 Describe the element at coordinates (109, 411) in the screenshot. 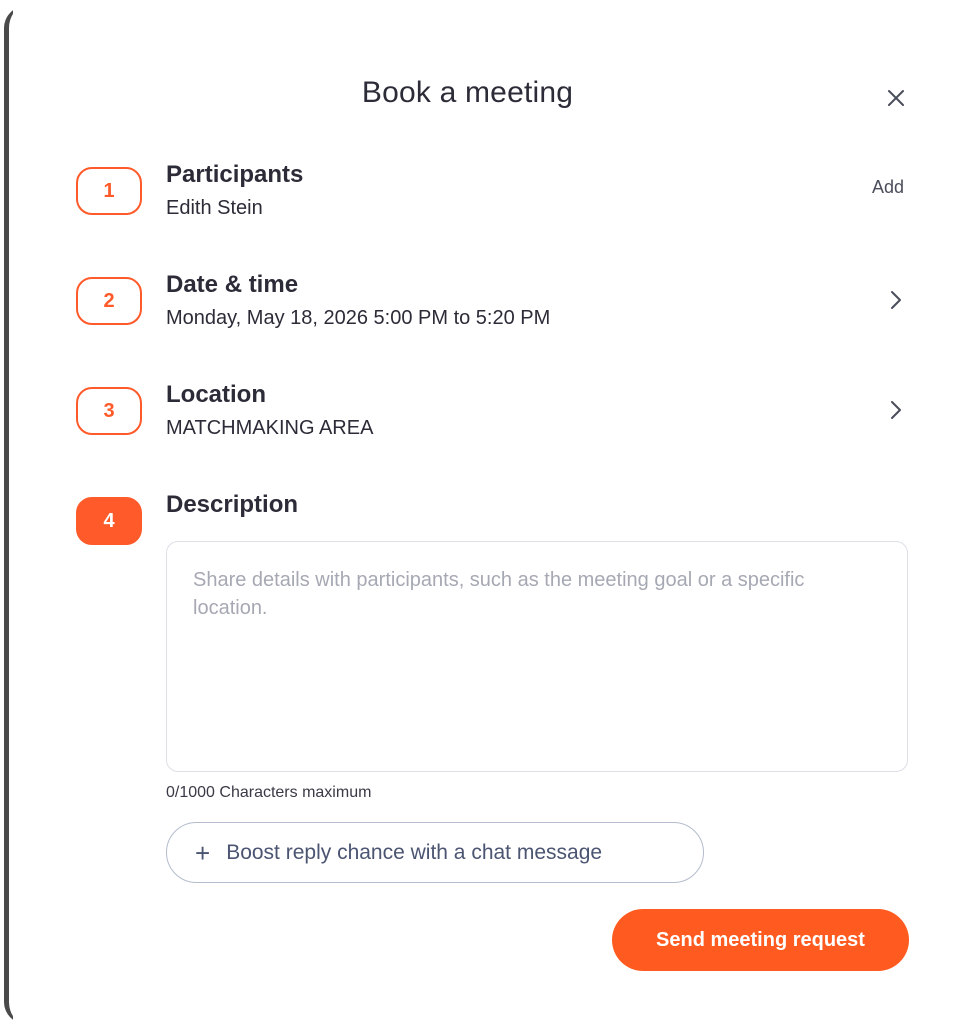

I see `step-number-badge: 3` at that location.